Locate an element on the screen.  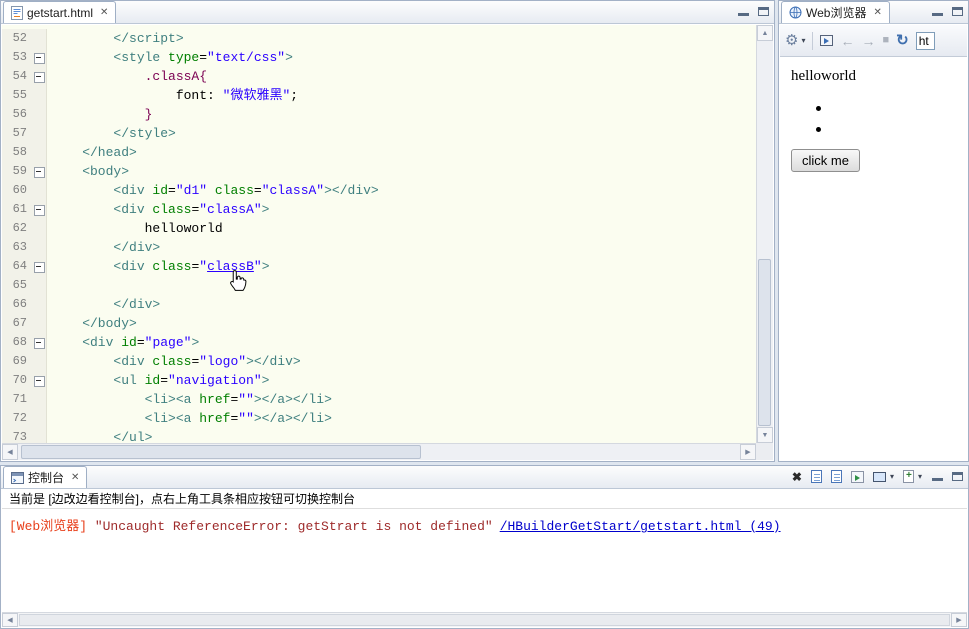
rendered-helloworld-text: helloworld is located at coordinates (823, 76).